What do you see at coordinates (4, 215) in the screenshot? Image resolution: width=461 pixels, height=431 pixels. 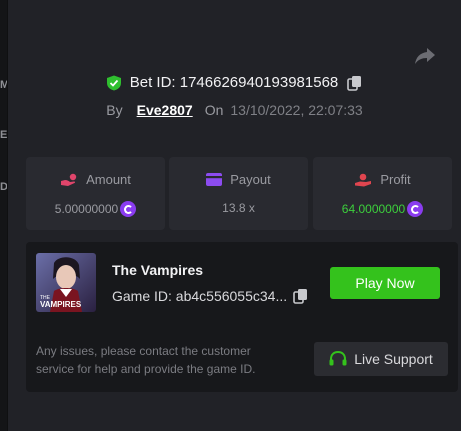 I see `left-sidebar-edge: M E D` at bounding box center [4, 215].